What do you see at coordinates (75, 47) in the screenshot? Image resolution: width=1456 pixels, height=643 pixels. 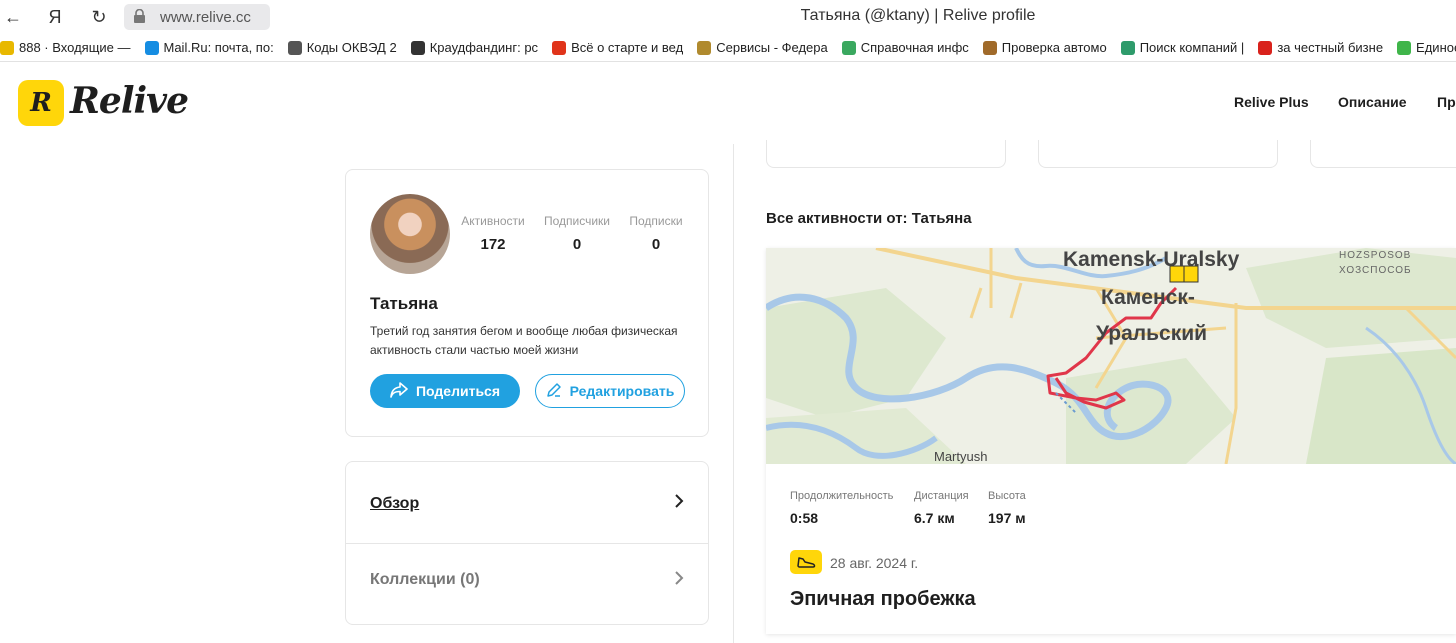 I see `bookmark-label: 888 · Входящие —` at bounding box center [75, 47].